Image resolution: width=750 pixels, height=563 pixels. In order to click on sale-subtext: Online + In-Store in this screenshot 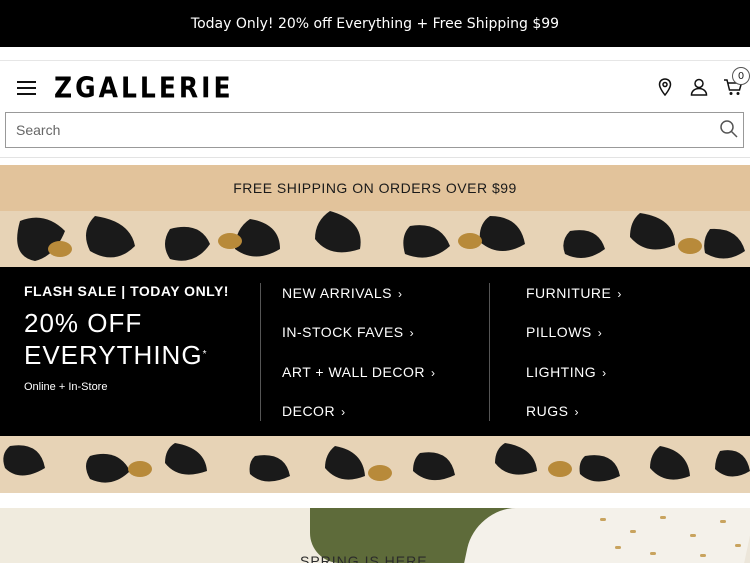, I will do `click(66, 387)`.